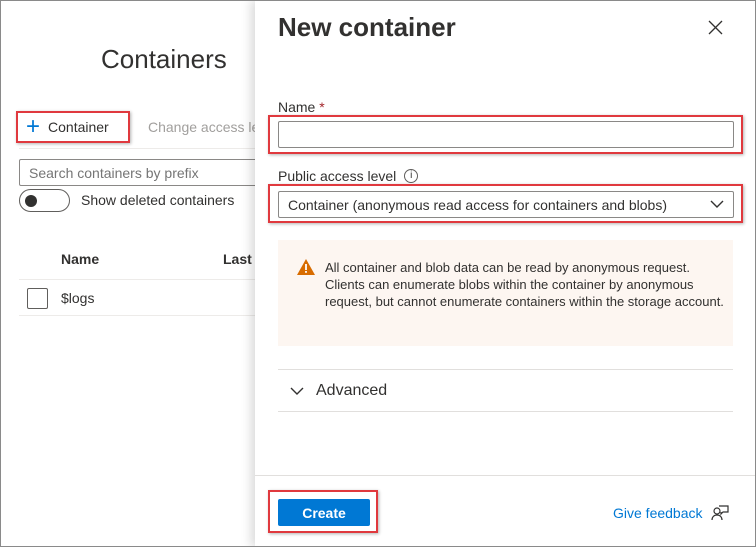  I want to click on change-access-button: Change access level, so click(197, 127).